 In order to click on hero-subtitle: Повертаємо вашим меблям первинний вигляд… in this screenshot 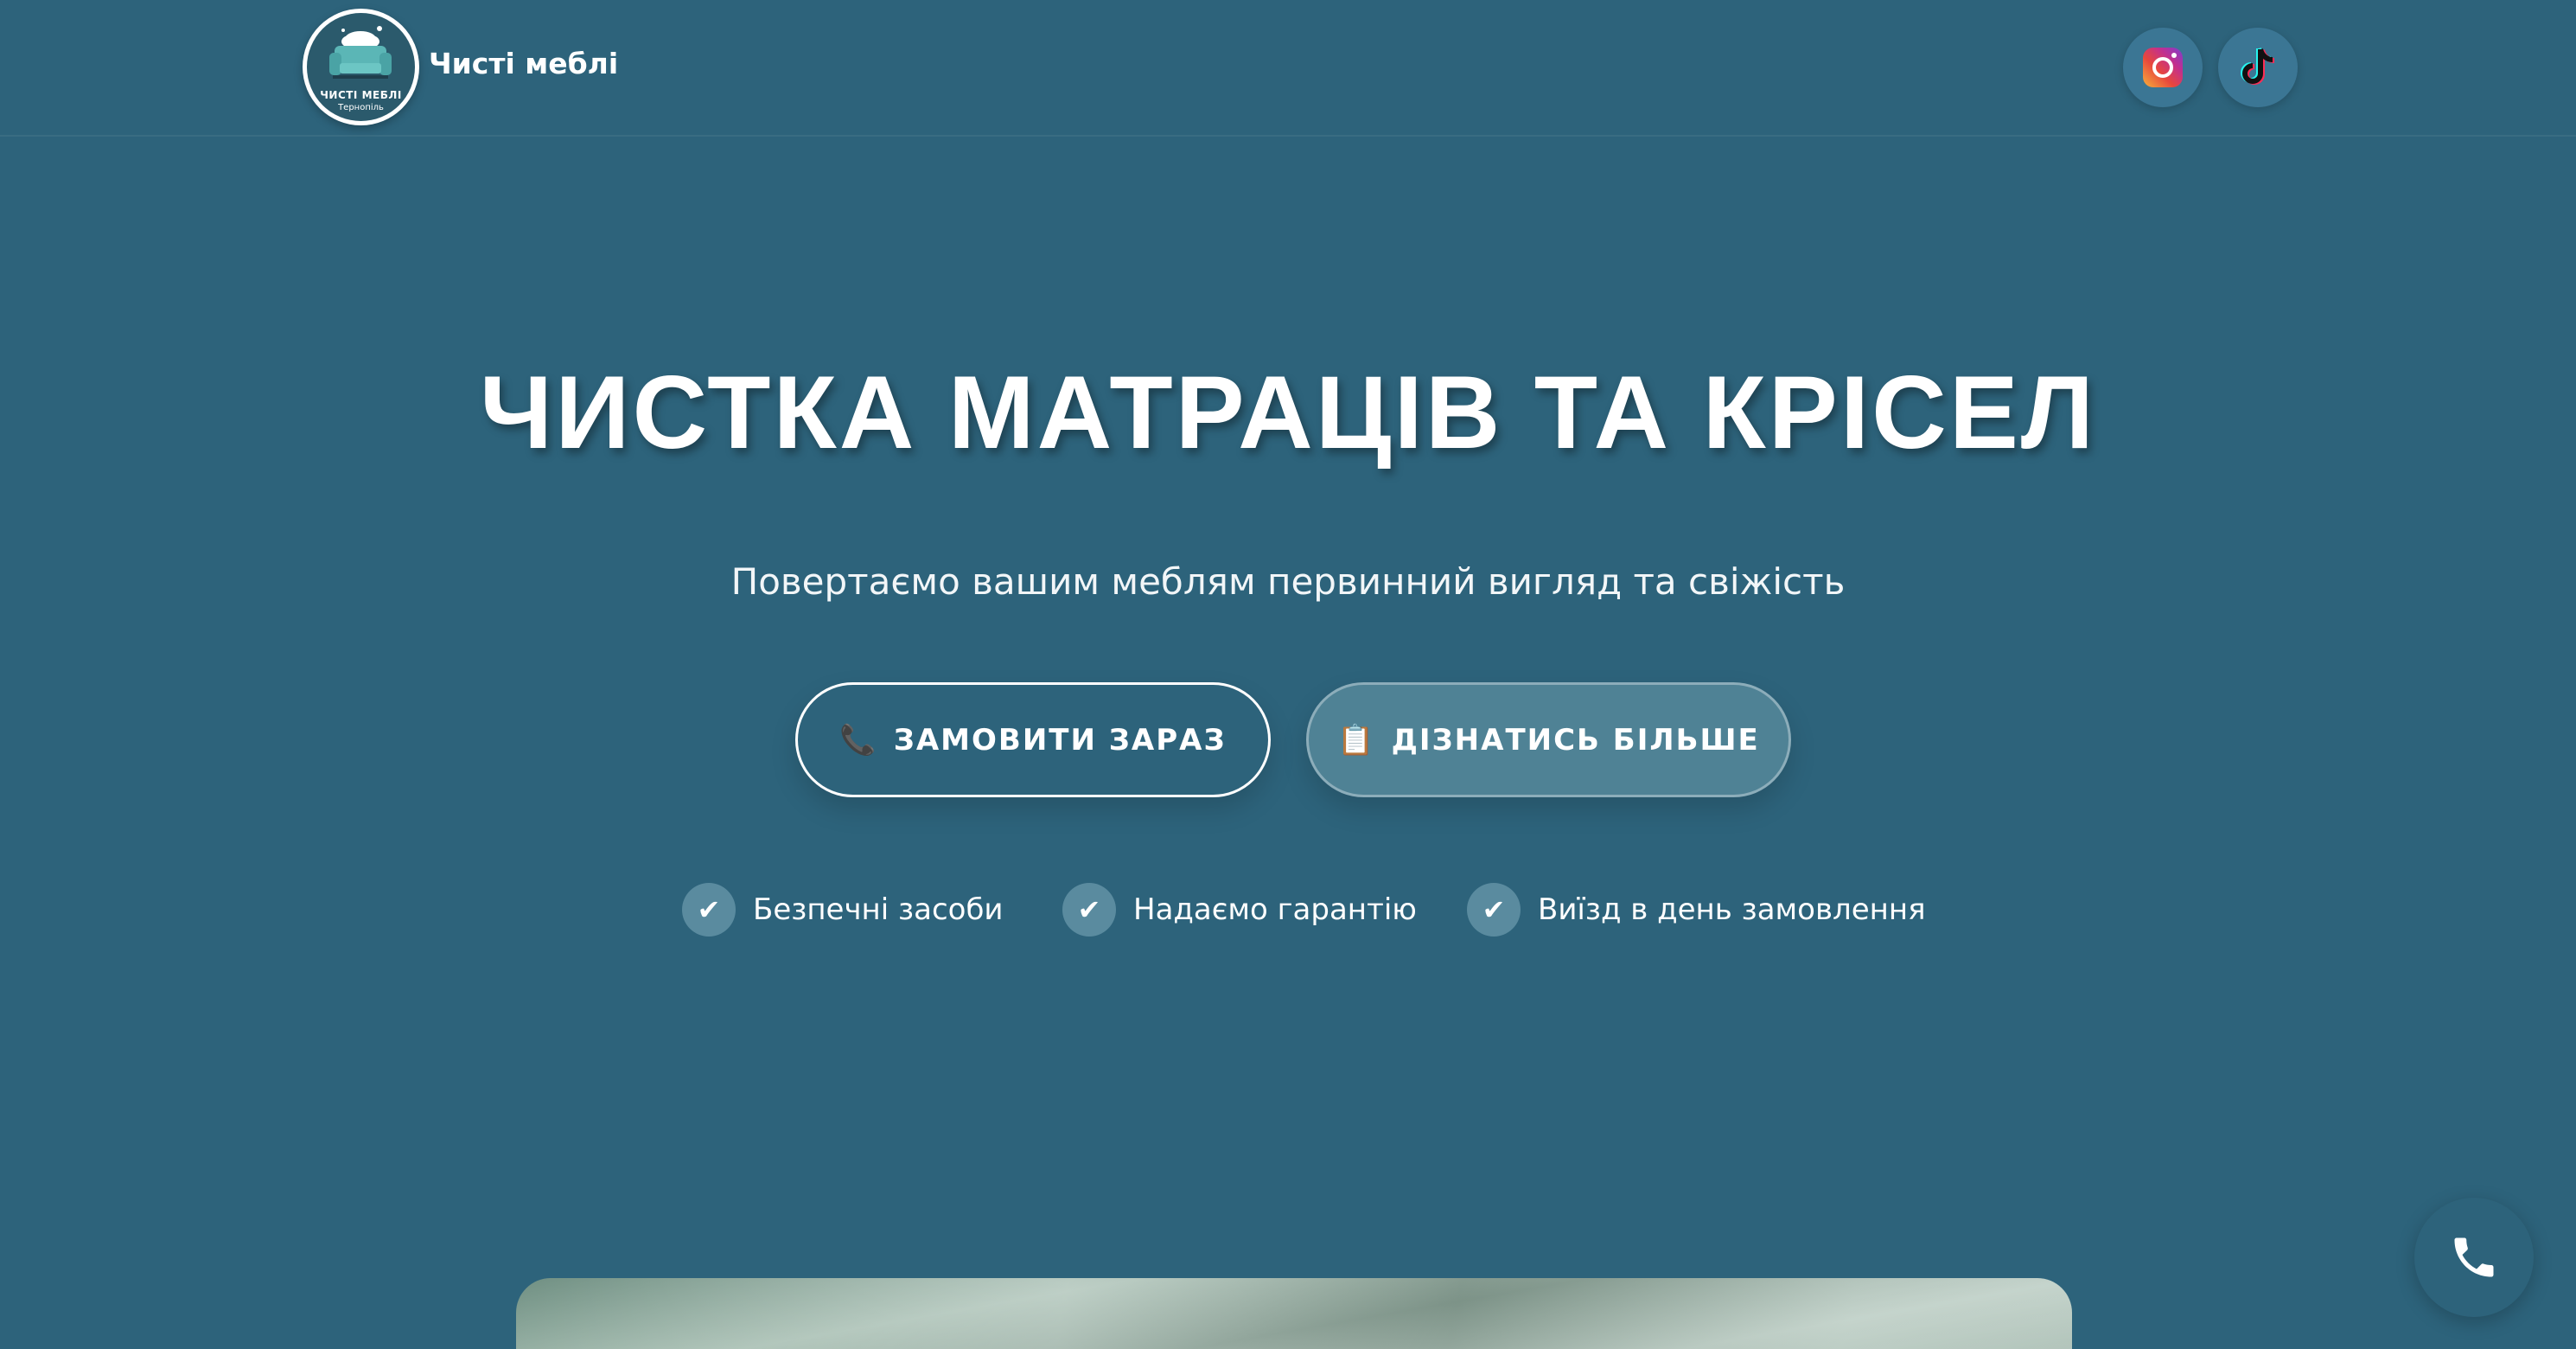, I will do `click(1288, 581)`.